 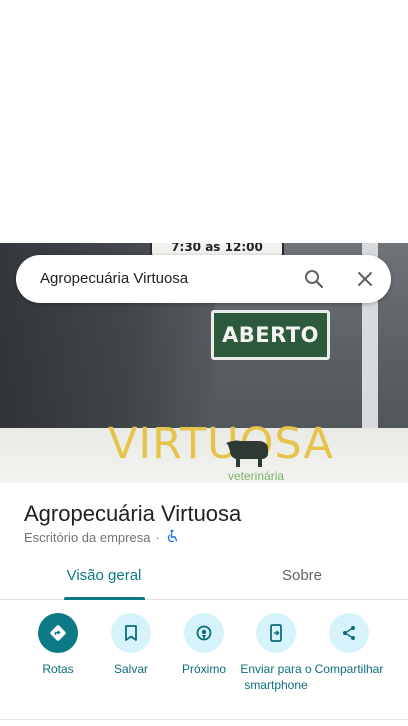 I want to click on nearby-icon, so click(x=204, y=633).